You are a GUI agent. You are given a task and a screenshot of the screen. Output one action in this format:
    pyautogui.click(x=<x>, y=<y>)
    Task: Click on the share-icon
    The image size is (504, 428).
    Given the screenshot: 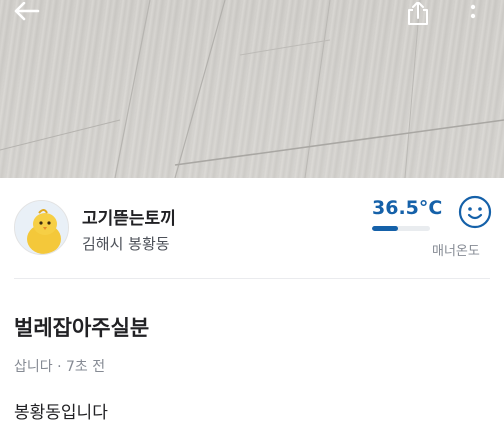 What is the action you would take?
    pyautogui.click(x=418, y=13)
    